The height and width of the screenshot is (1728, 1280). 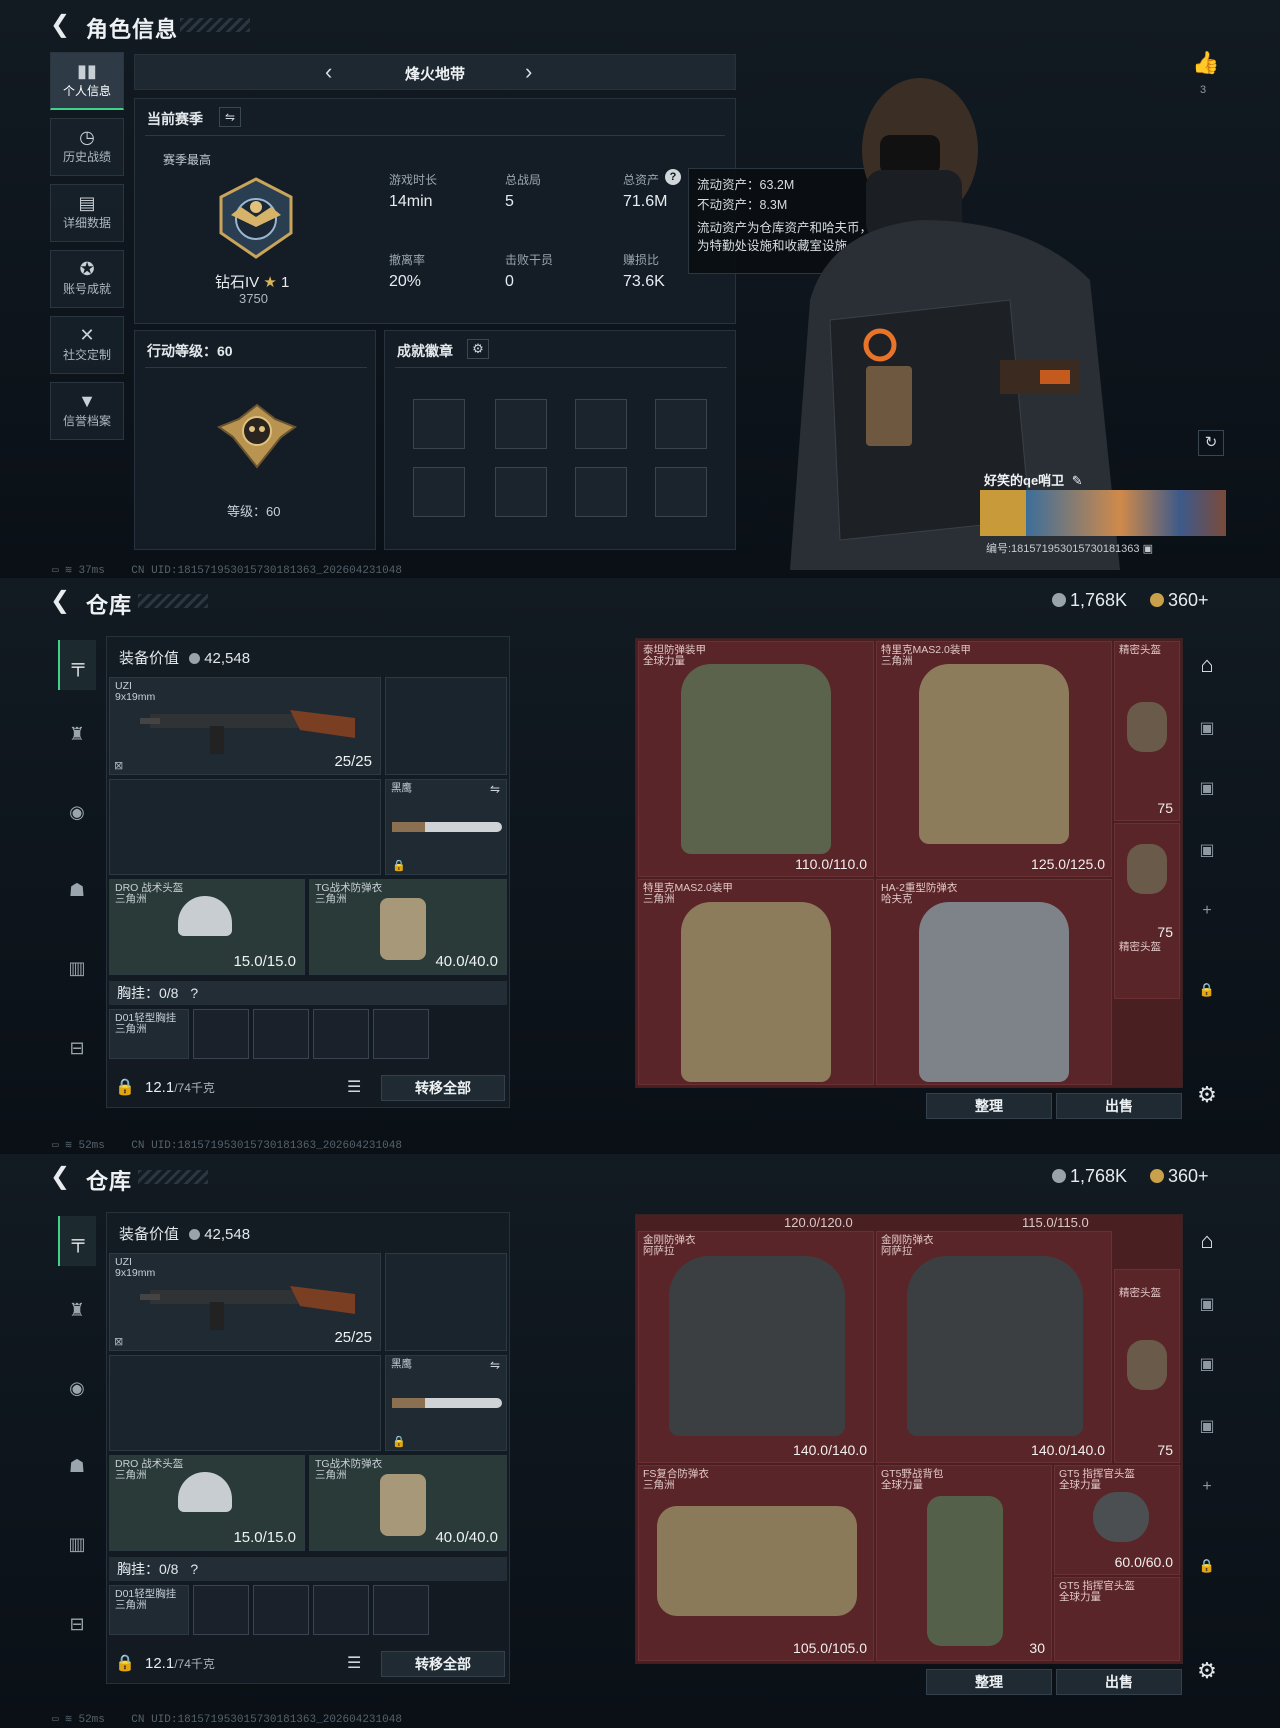 What do you see at coordinates (1117, 1619) in the screenshot?
I see `stash-item: GT5 指挥官头盔 全球力量` at bounding box center [1117, 1619].